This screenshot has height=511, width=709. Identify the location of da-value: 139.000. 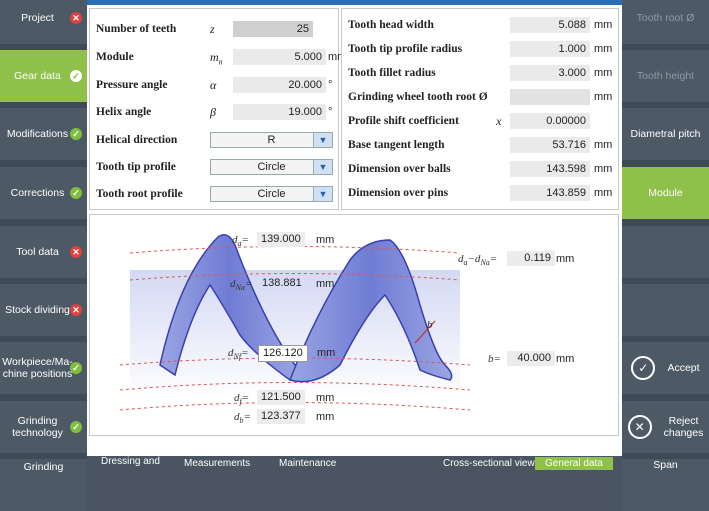
(281, 239).